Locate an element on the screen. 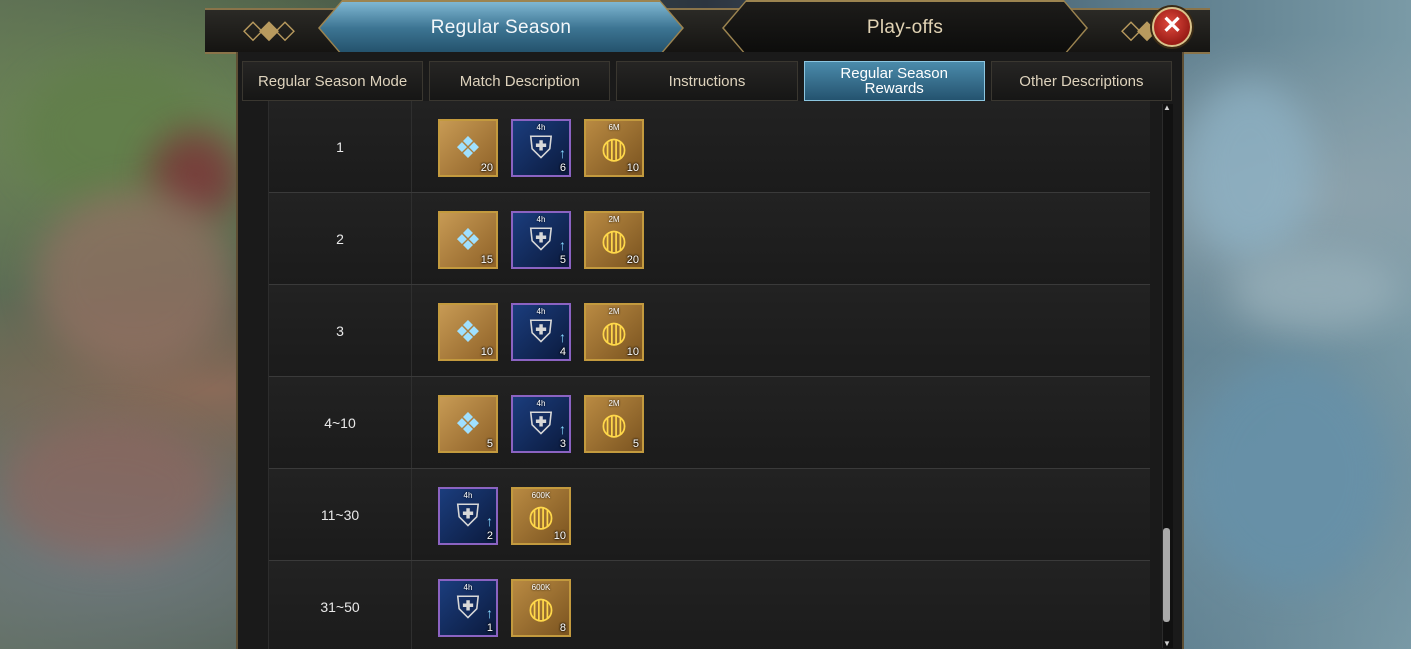 The width and height of the screenshot is (1411, 649). rank-row: 2 ❖ 15 4h ⛨ ↑ 5 2M ◍ 20 is located at coordinates (709, 239).